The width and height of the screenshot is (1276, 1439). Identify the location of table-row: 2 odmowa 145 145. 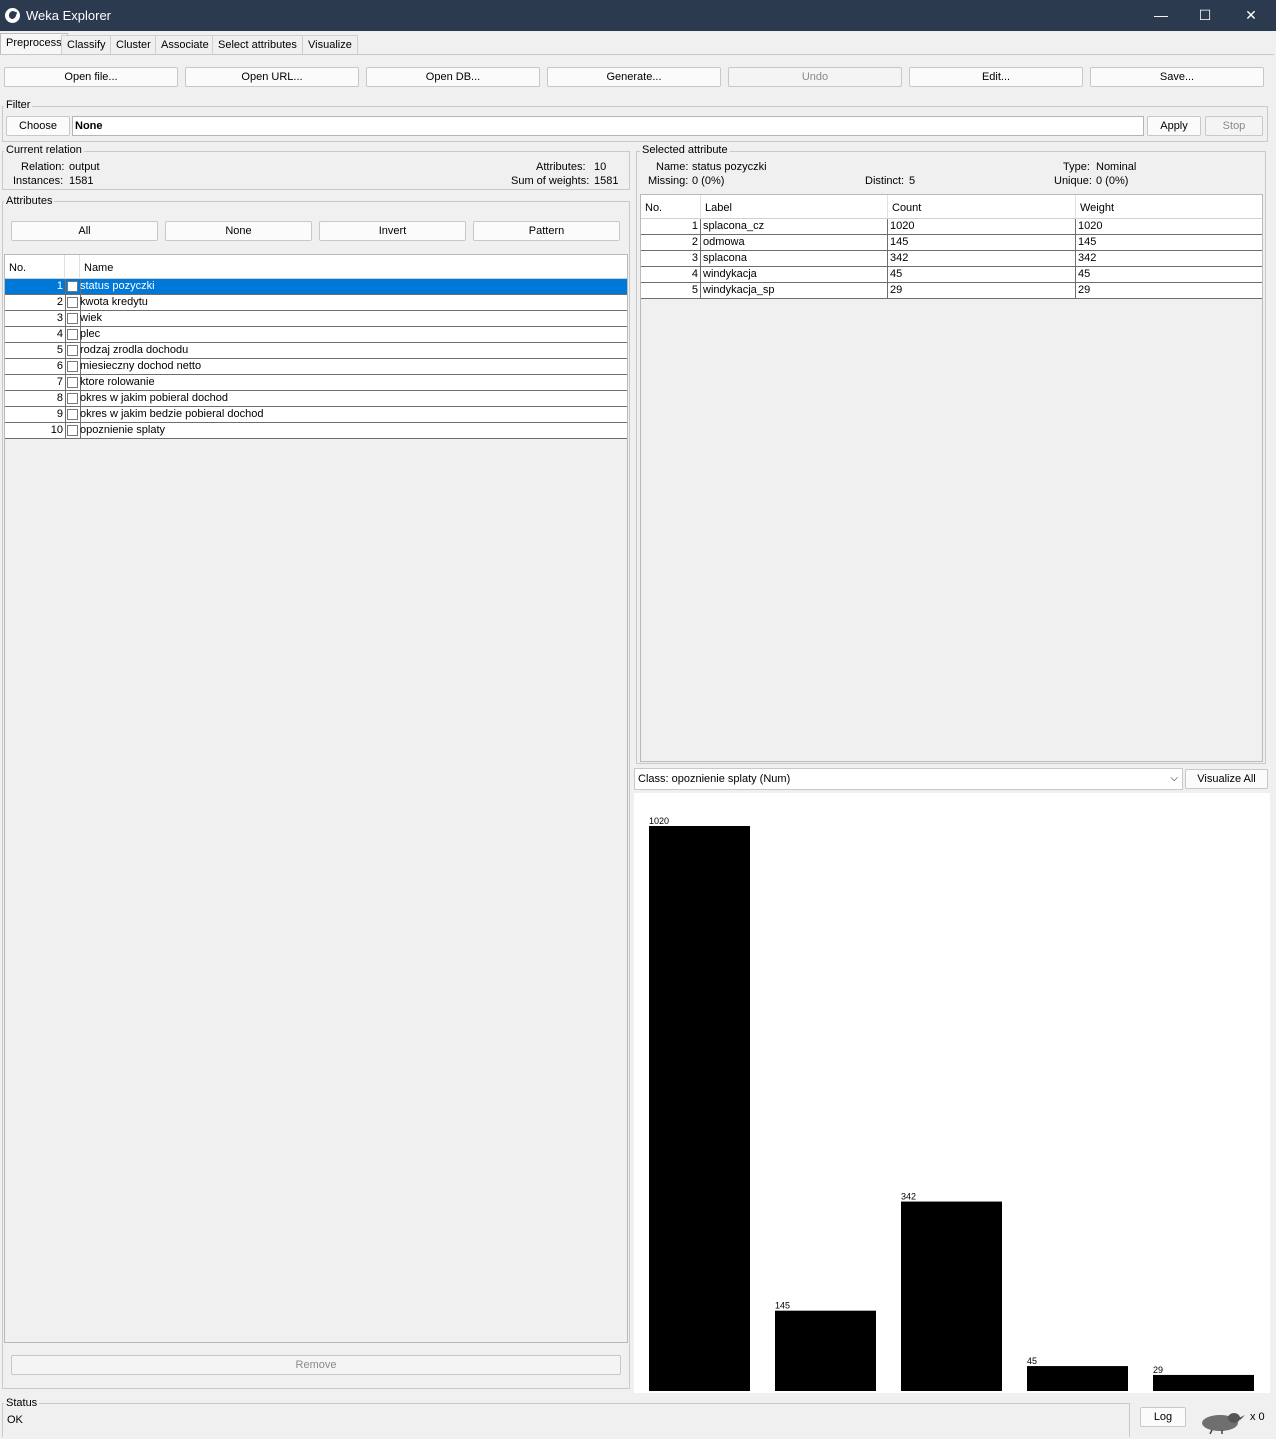
(951, 243).